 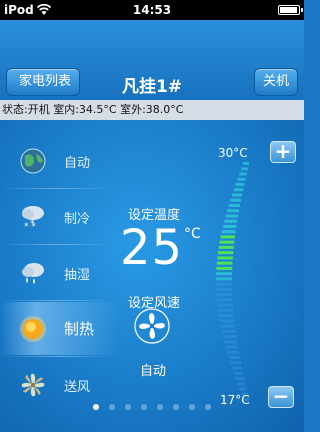 I want to click on battery-icon, so click(x=290, y=10).